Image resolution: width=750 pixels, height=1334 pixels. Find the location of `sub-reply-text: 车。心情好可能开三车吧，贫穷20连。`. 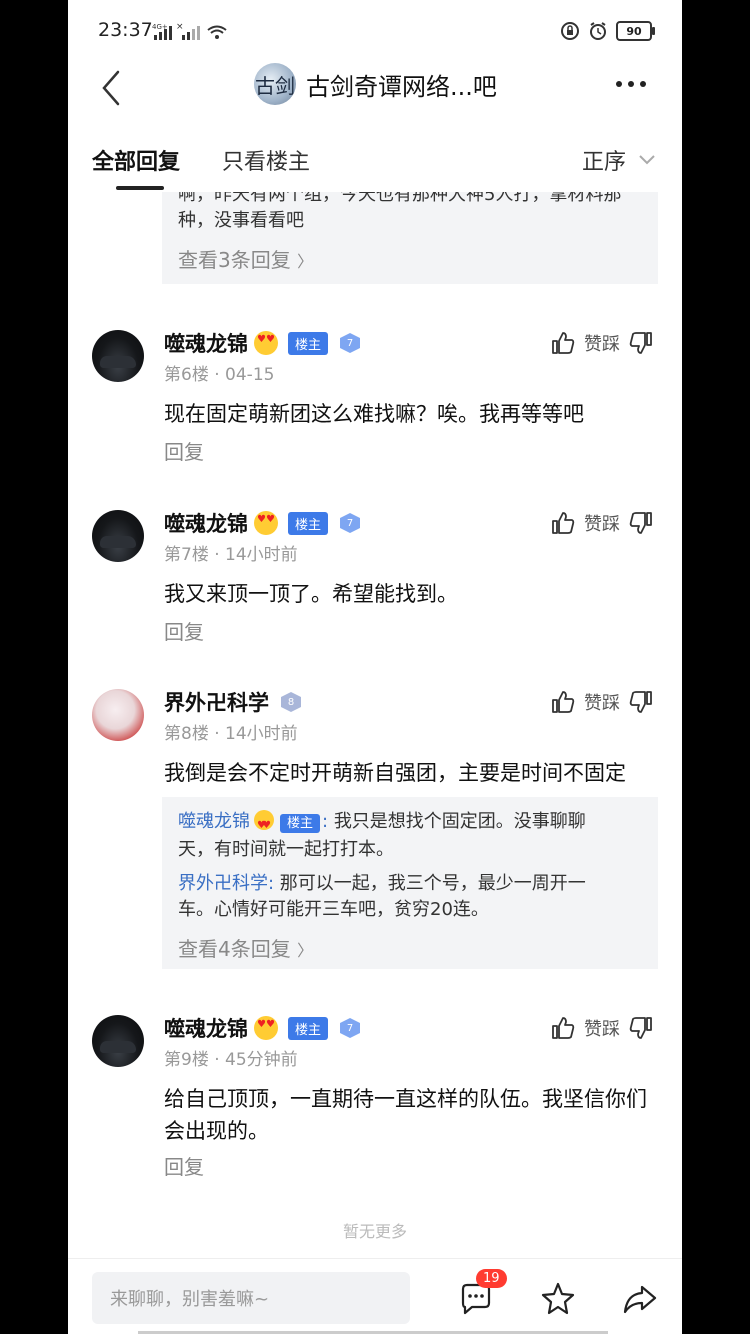

sub-reply-text: 车。心情好可能开三车吧，贫穷20连。 is located at coordinates (333, 909).